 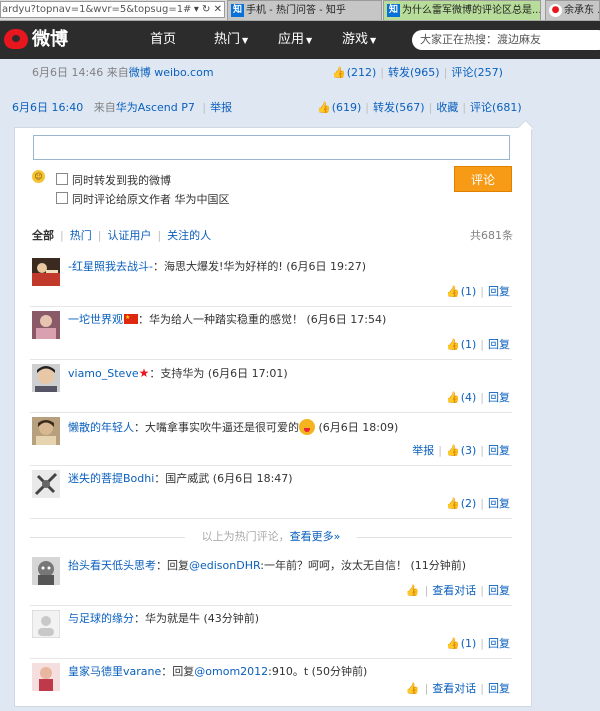 I want to click on comment-user: 迷失的菩提Bodhi, so click(x=111, y=478).